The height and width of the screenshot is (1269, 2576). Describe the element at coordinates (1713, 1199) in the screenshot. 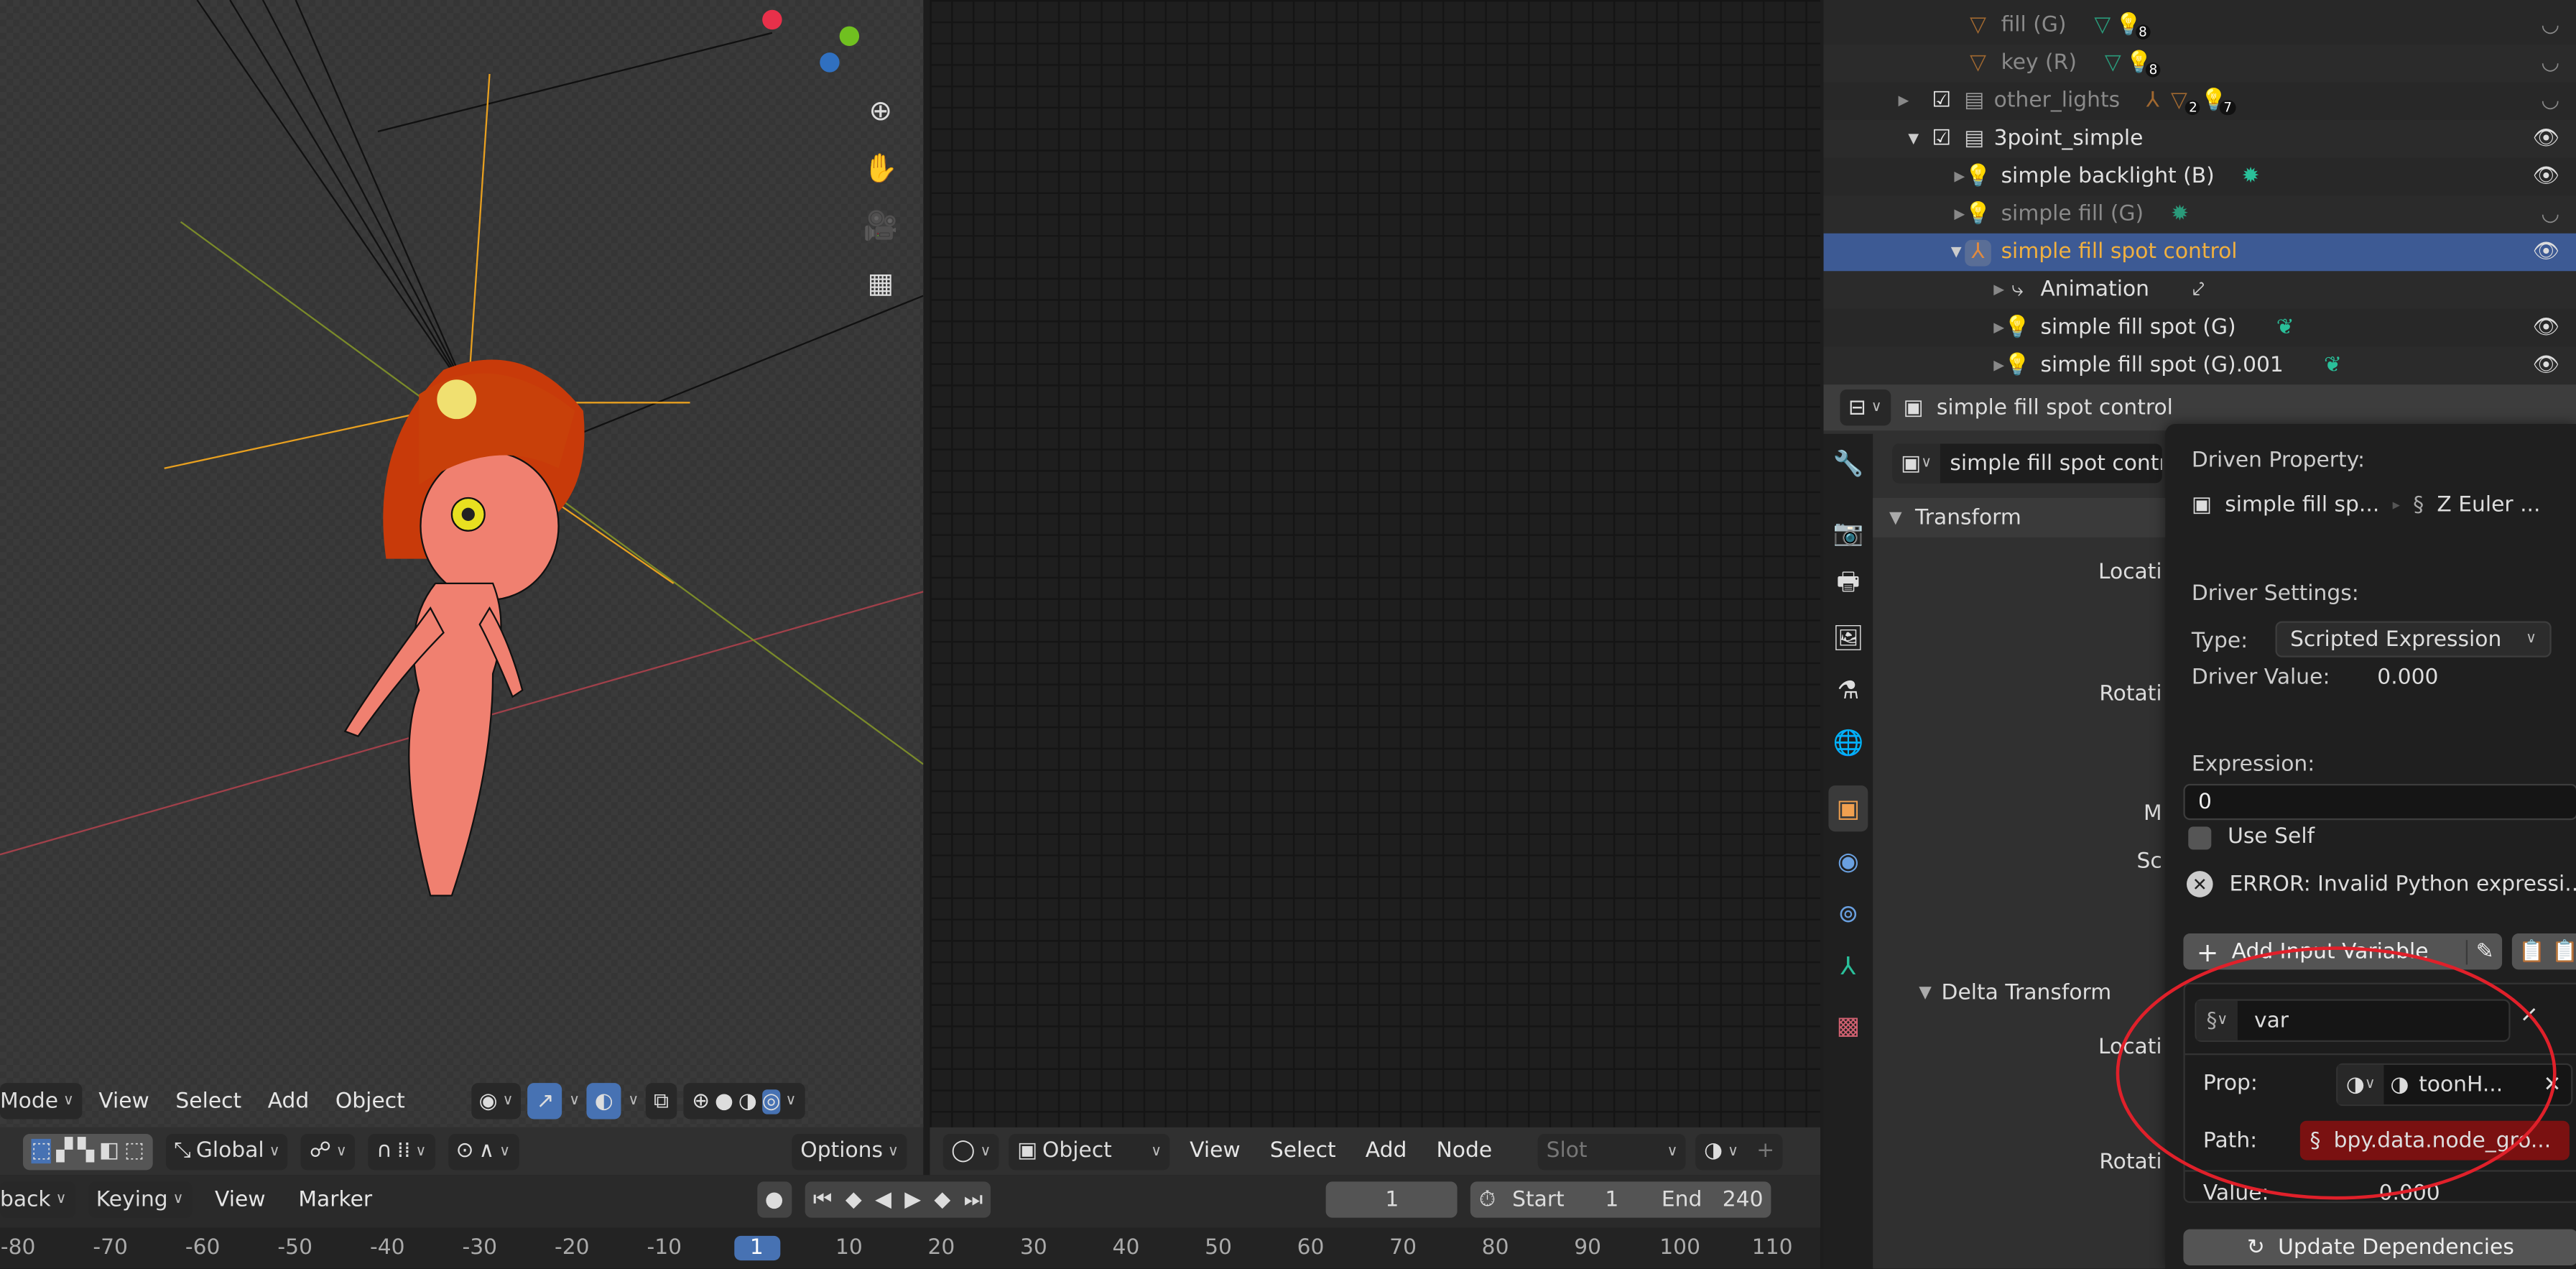

I see `end-field: End 240` at that location.